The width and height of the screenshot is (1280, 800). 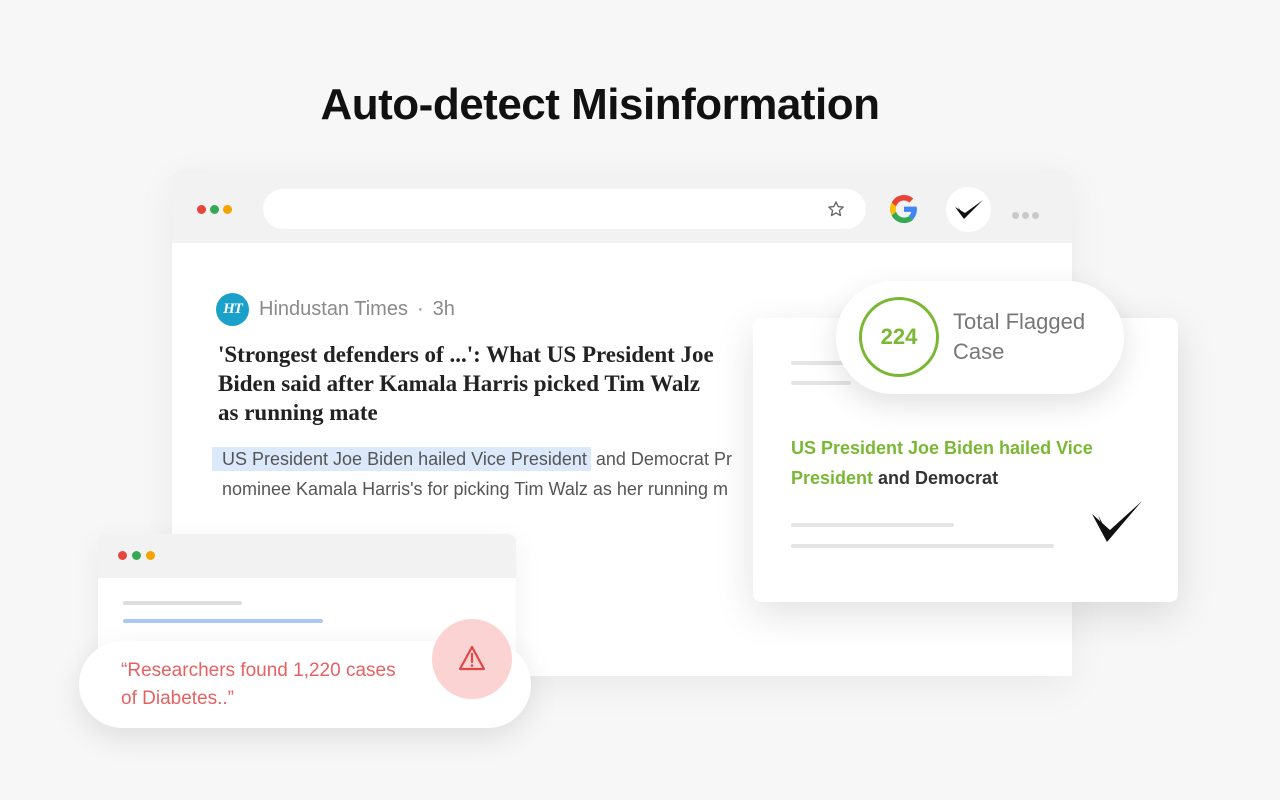 What do you see at coordinates (904, 209) in the screenshot?
I see `google-icon` at bounding box center [904, 209].